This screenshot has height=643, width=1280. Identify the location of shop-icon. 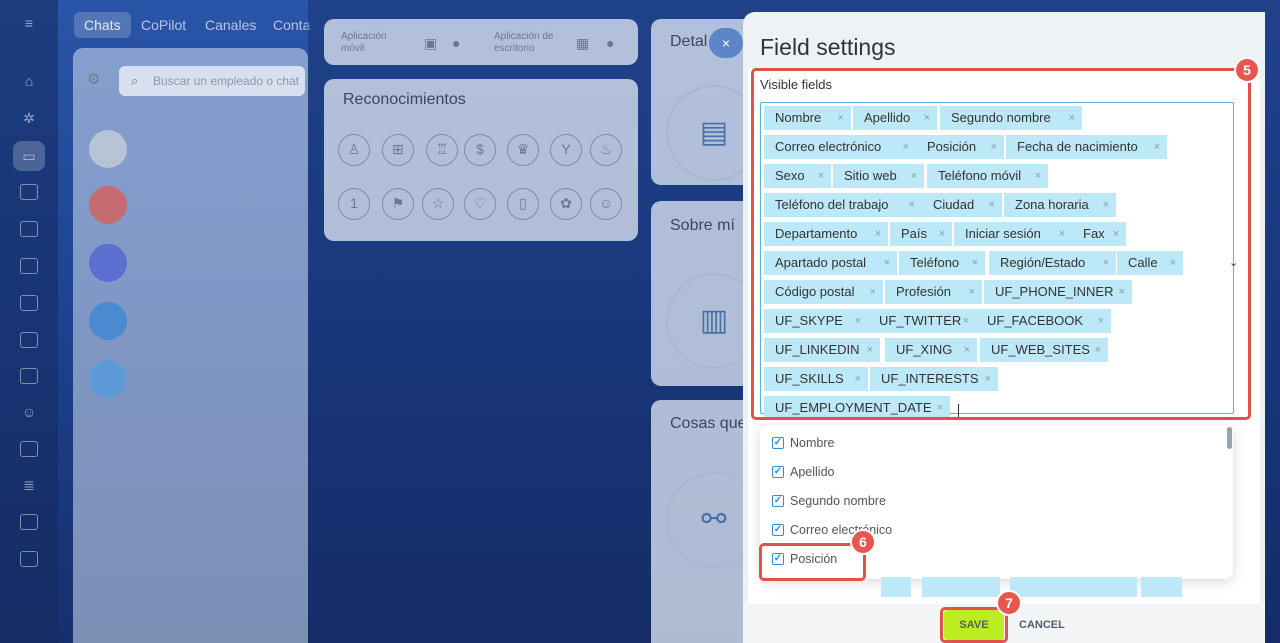
(29, 559).